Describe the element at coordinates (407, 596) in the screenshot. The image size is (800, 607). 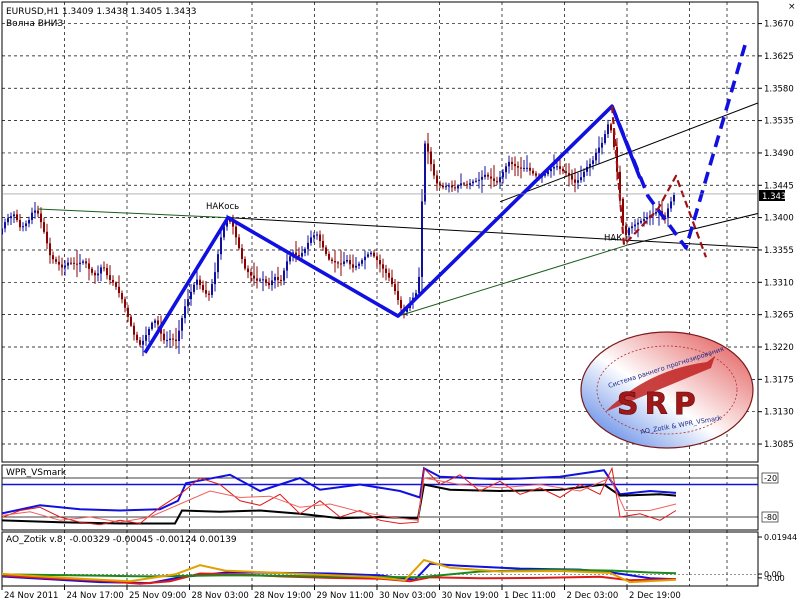
I see `x-tick-label: 30 Nov 03:00` at that location.